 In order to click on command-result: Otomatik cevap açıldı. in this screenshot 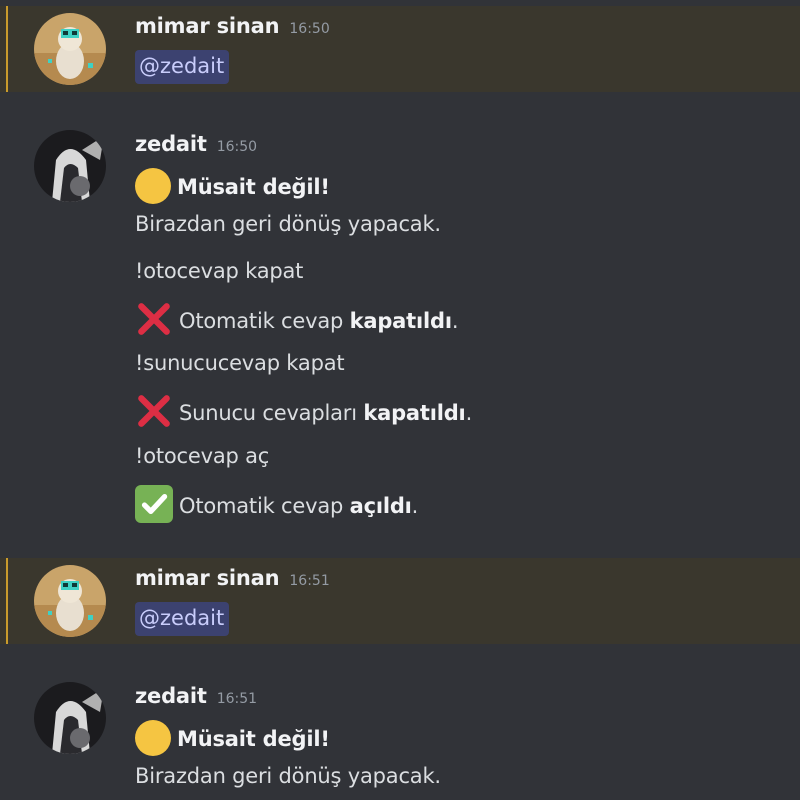, I will do `click(276, 505)`.